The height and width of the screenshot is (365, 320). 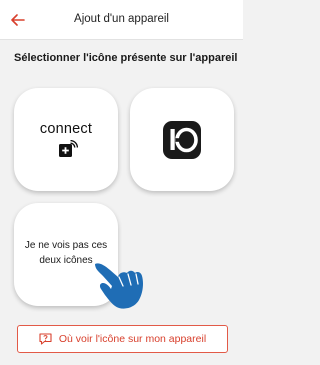 What do you see at coordinates (119, 286) in the screenshot?
I see `pointing-hand-icon` at bounding box center [119, 286].